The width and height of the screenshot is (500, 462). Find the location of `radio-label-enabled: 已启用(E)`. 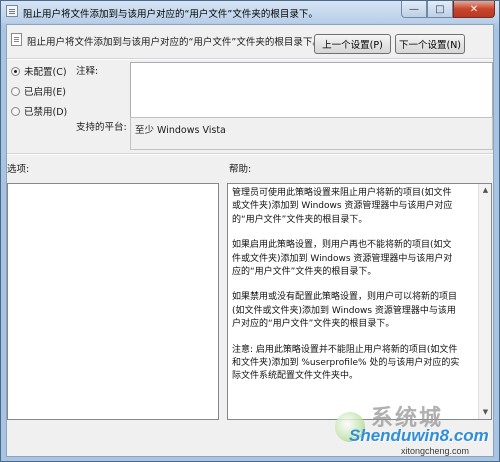

radio-label-enabled: 已启用(E) is located at coordinates (45, 92).